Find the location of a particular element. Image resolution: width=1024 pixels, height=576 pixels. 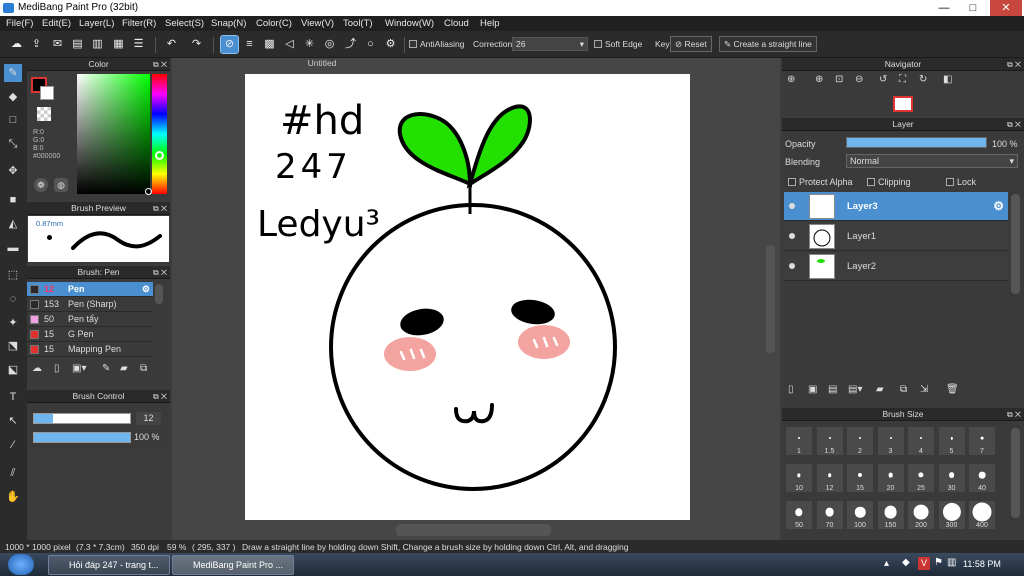

document-icon: ▤ is located at coordinates (77, 44).